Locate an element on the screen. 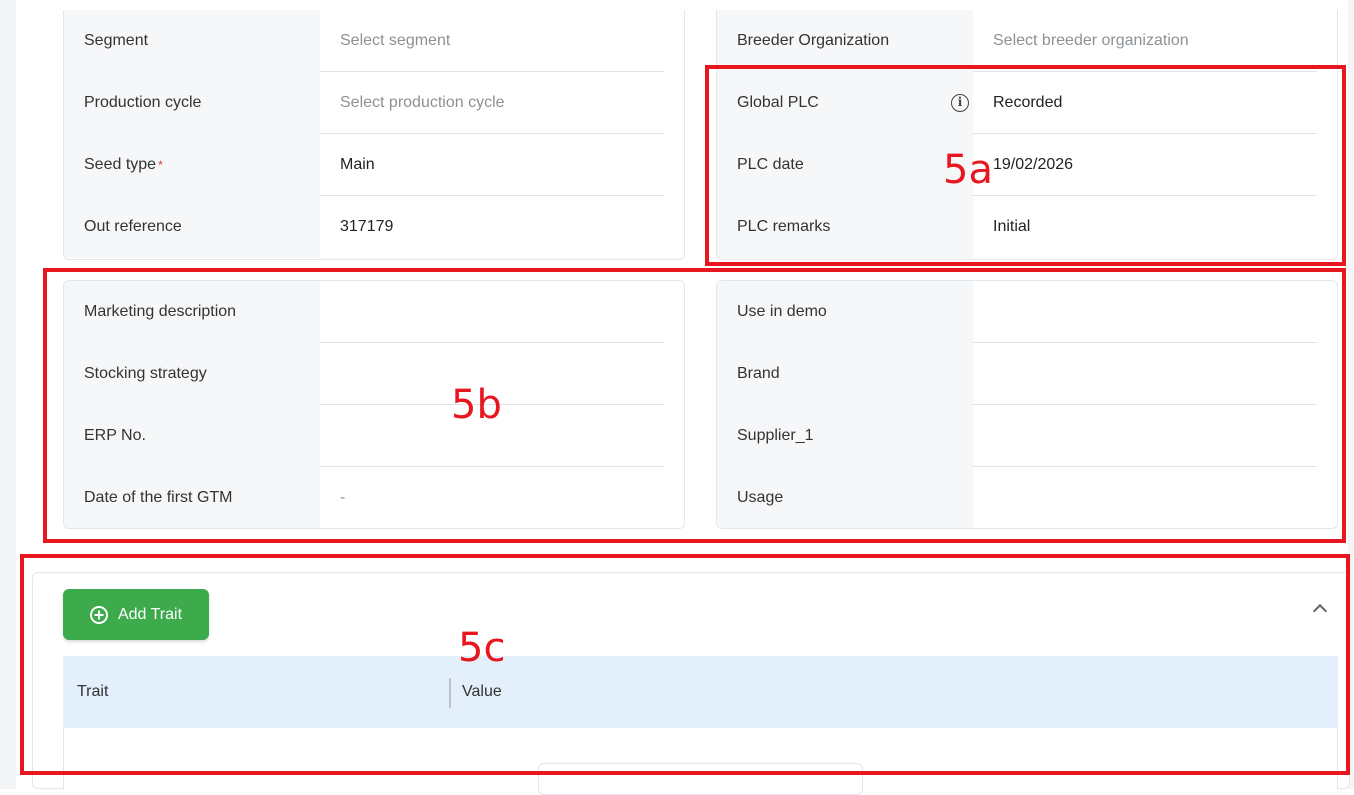 This screenshot has height=795, width=1354. field-label: Segment is located at coordinates (116, 40).